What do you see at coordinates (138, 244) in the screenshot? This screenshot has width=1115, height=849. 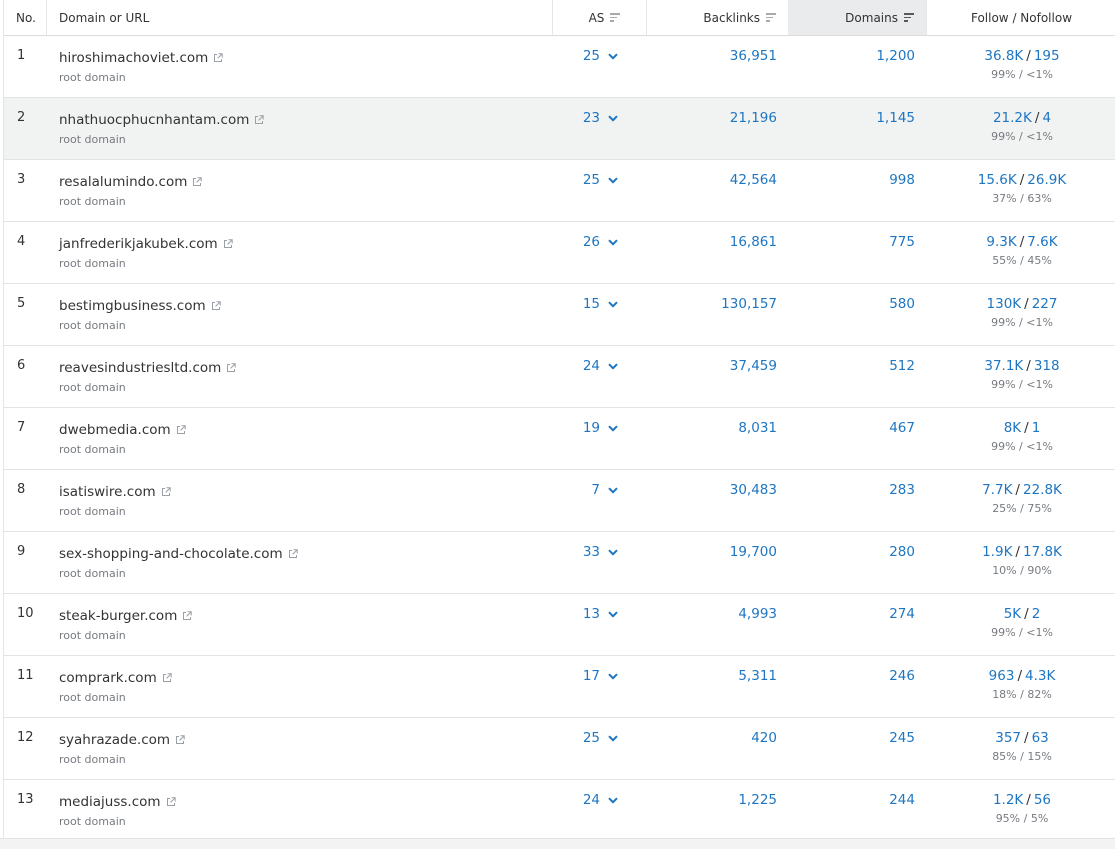 I see `domain-link: janfrederikjakubek.com` at bounding box center [138, 244].